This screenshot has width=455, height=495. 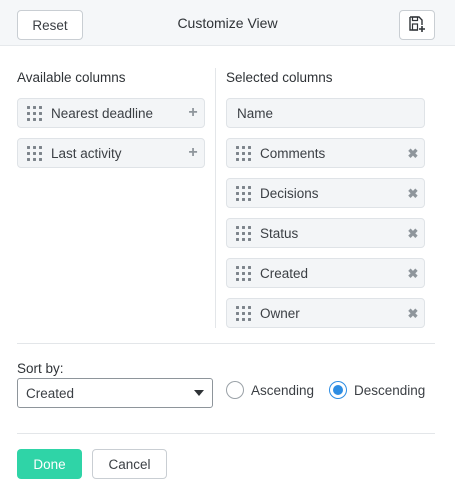 What do you see at coordinates (390, 390) in the screenshot?
I see `radio-label: Descending` at bounding box center [390, 390].